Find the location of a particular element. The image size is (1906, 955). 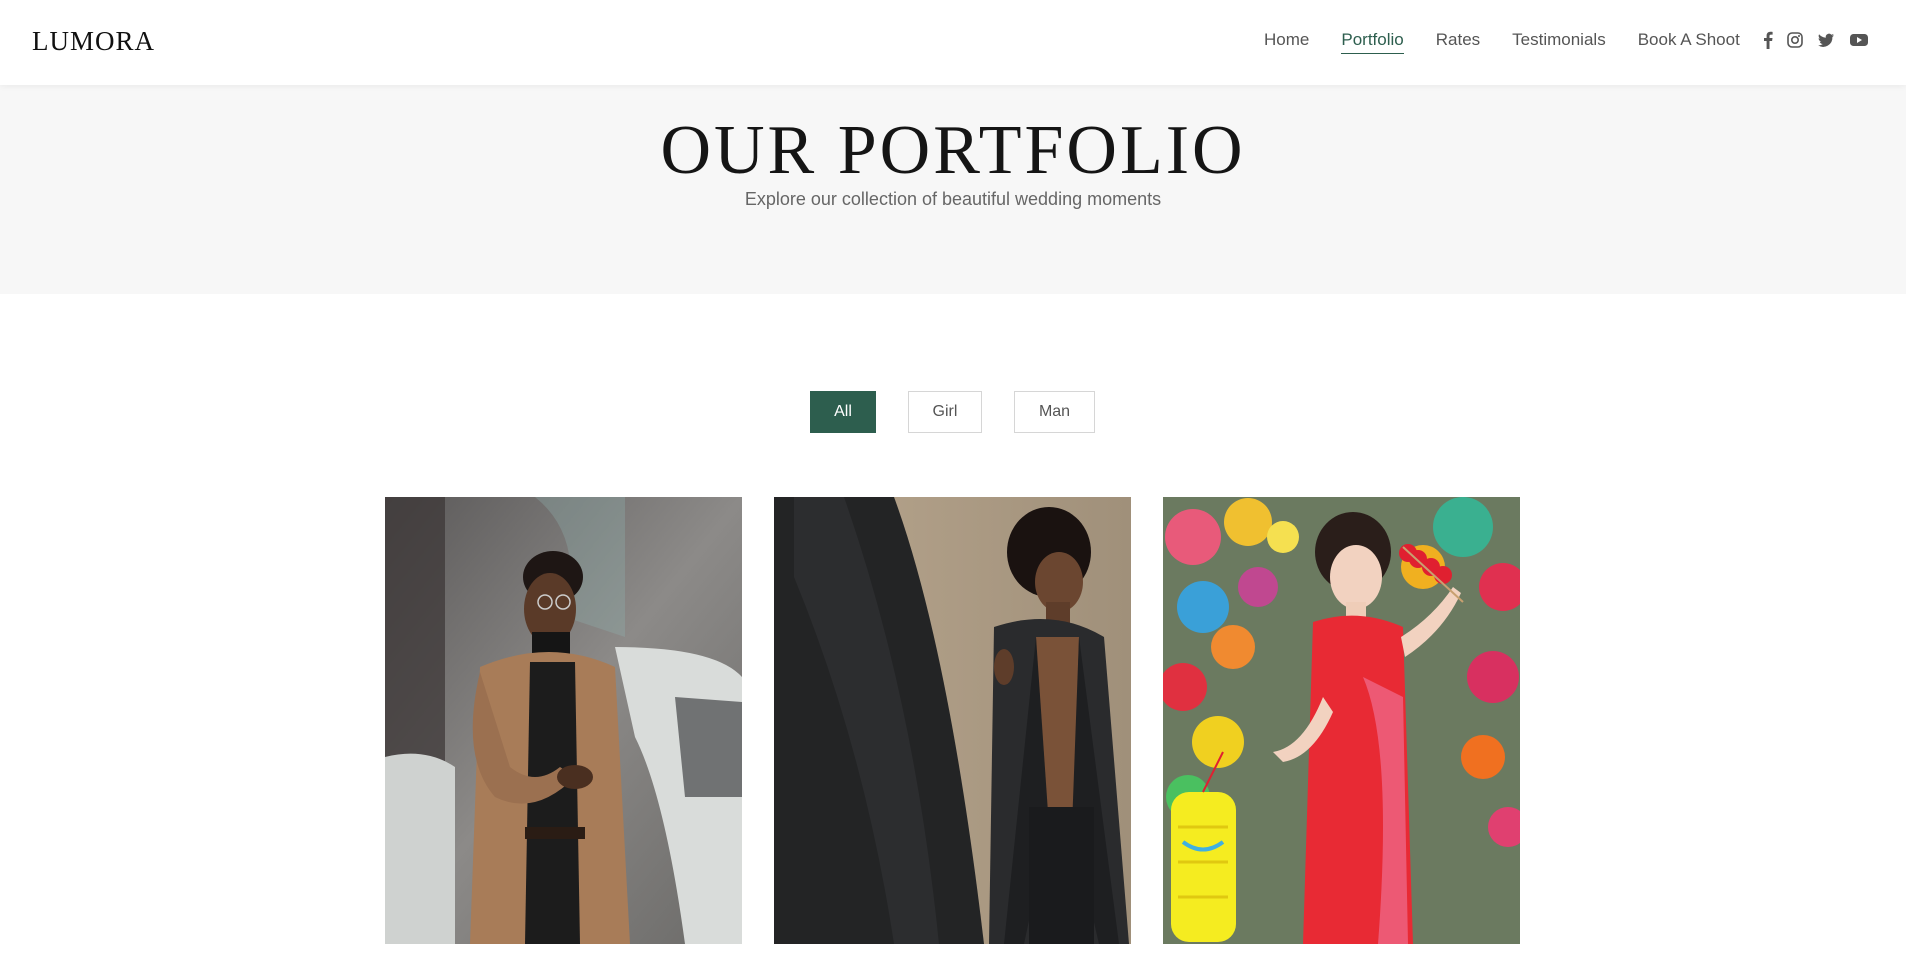

page-title: OUR PORTFOLIO is located at coordinates (953, 150).